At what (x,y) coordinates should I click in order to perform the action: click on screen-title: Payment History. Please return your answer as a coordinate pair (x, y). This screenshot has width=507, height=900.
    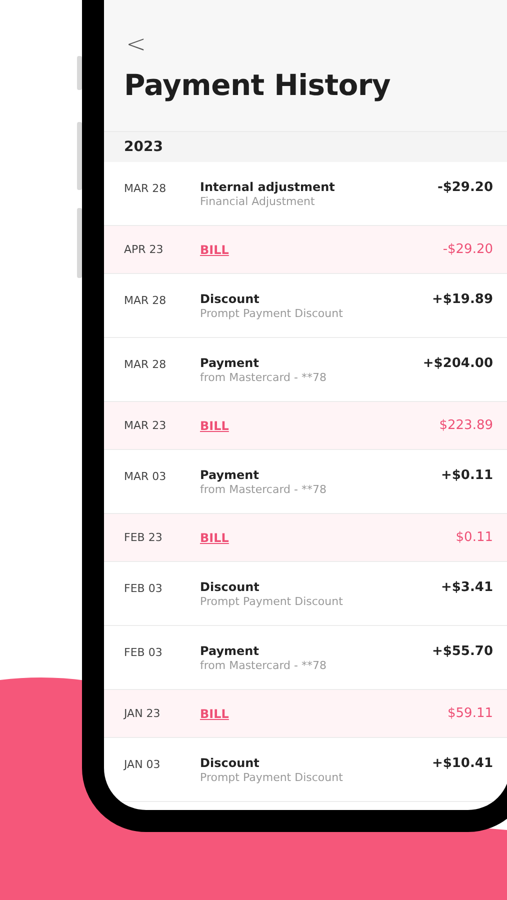
    Looking at the image, I should click on (257, 85).